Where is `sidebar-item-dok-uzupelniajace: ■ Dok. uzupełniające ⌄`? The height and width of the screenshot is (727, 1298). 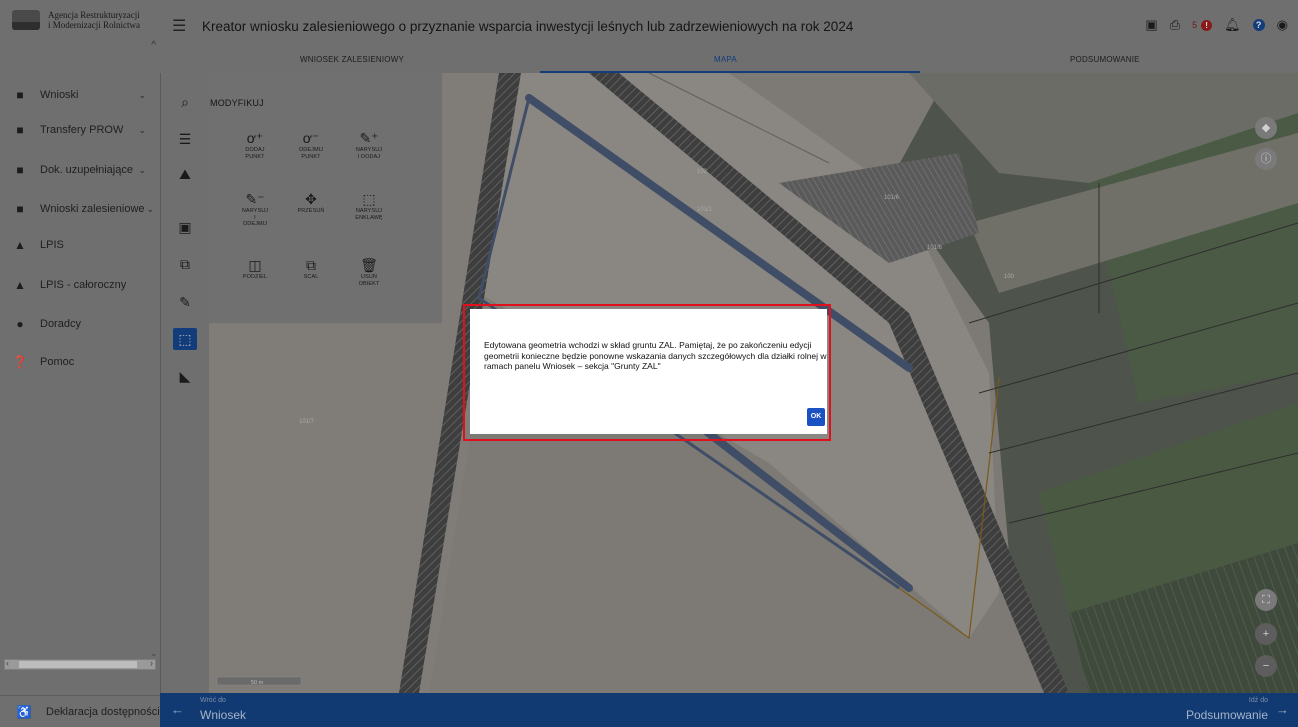
sidebar-item-dok-uzupelniajace: ■ Dok. uzupełniające ⌄ is located at coordinates (80, 170).